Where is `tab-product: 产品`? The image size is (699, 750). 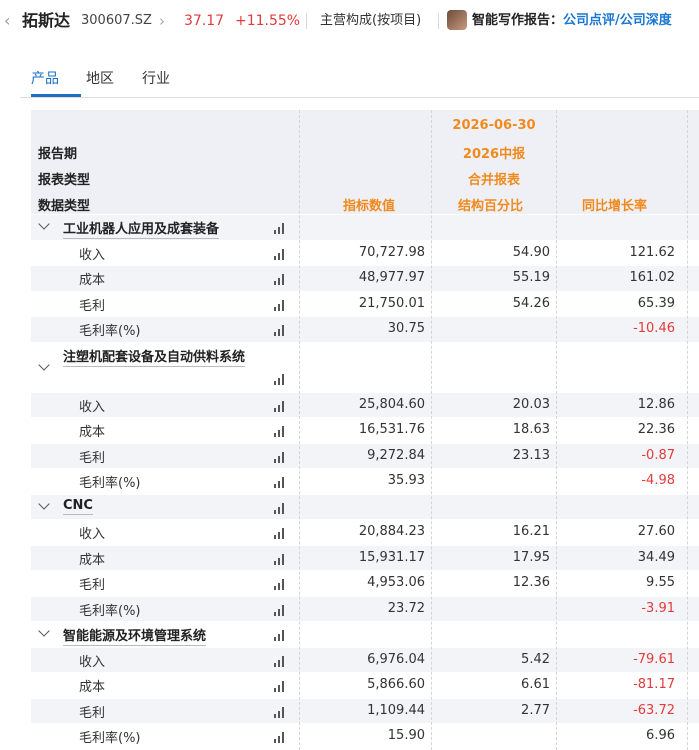 tab-product: 产品 is located at coordinates (45, 78).